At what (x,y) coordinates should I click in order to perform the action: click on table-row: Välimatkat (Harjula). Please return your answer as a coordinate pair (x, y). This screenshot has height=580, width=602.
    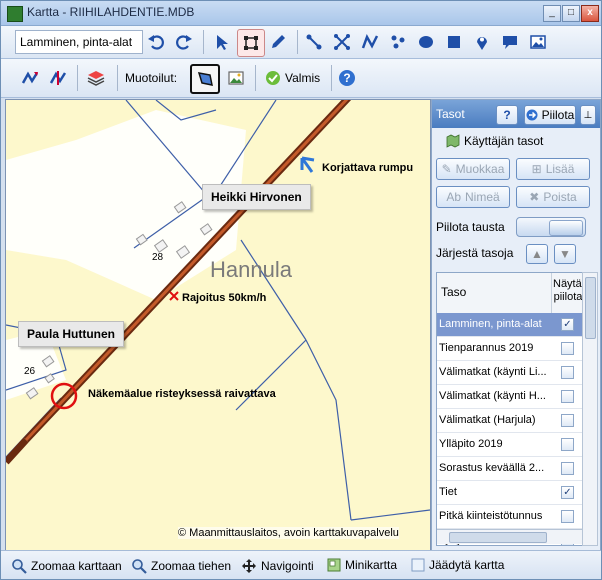
    Looking at the image, I should click on (509, 421).